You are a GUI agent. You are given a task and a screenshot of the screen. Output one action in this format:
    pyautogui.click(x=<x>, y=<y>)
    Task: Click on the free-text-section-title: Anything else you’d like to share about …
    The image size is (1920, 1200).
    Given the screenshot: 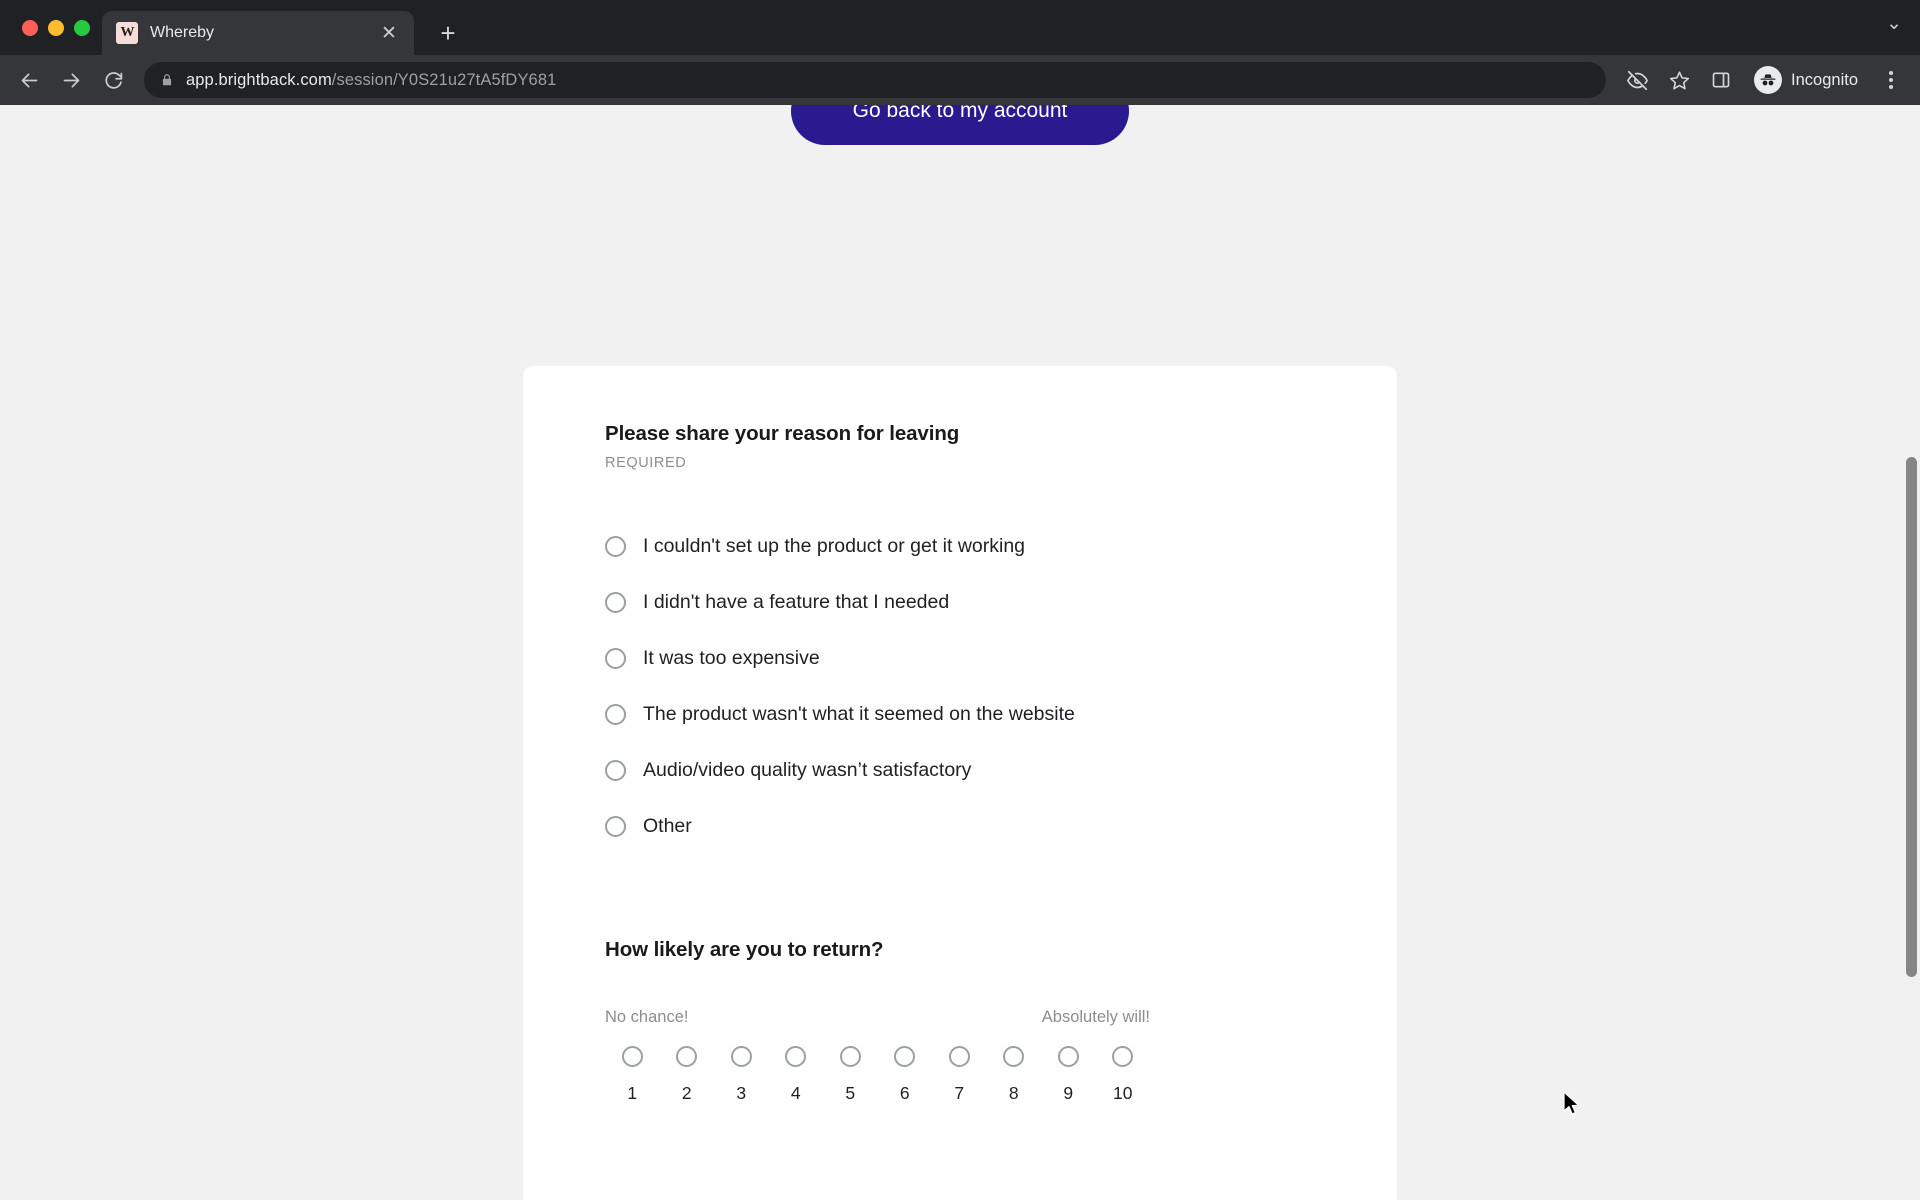 What is the action you would take?
    pyautogui.click(x=840, y=1198)
    